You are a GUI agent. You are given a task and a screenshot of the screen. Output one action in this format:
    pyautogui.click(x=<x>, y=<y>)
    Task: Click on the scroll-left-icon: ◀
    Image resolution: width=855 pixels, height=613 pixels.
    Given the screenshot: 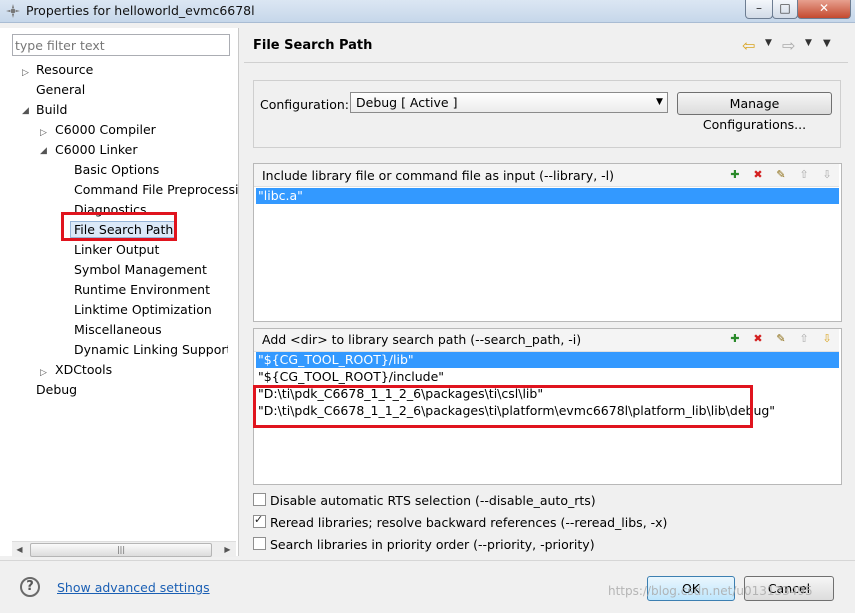 What is the action you would take?
    pyautogui.click(x=19, y=549)
    